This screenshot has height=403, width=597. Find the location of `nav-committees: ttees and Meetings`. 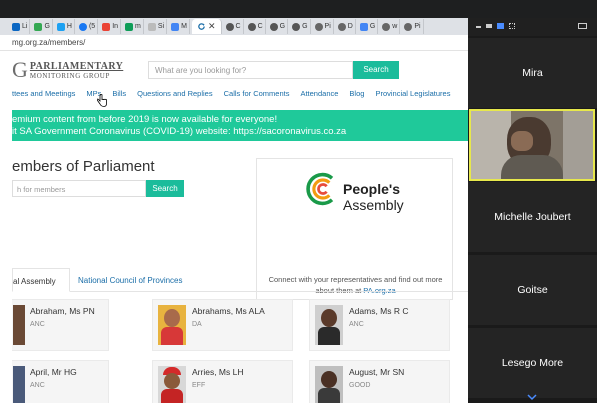

nav-committees: ttees and Meetings is located at coordinates (43, 96).